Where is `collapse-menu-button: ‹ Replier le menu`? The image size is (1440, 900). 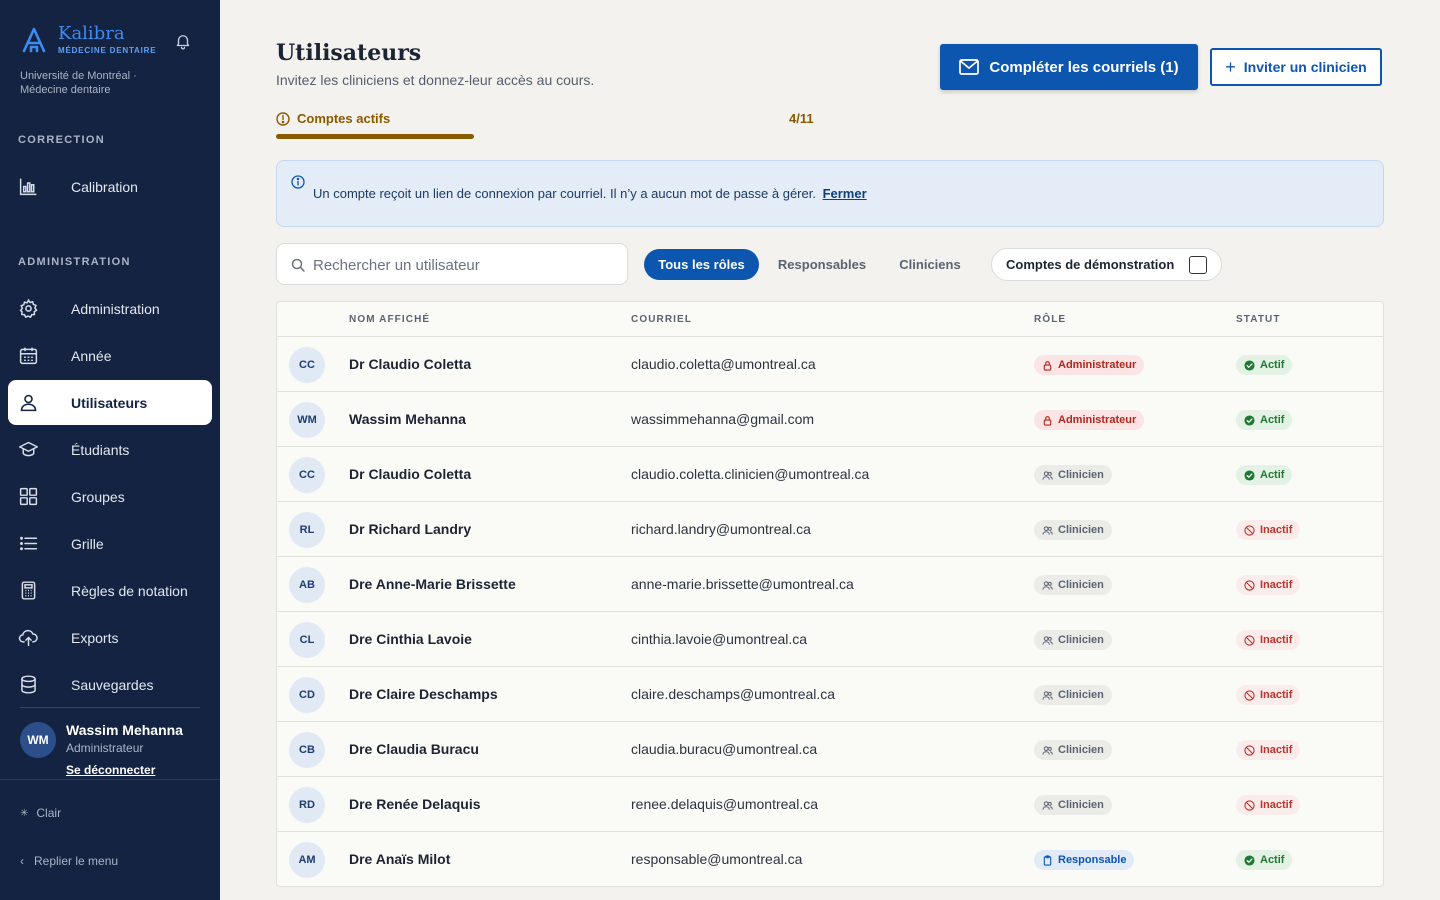
collapse-menu-button: ‹ Replier le menu is located at coordinates (69, 861).